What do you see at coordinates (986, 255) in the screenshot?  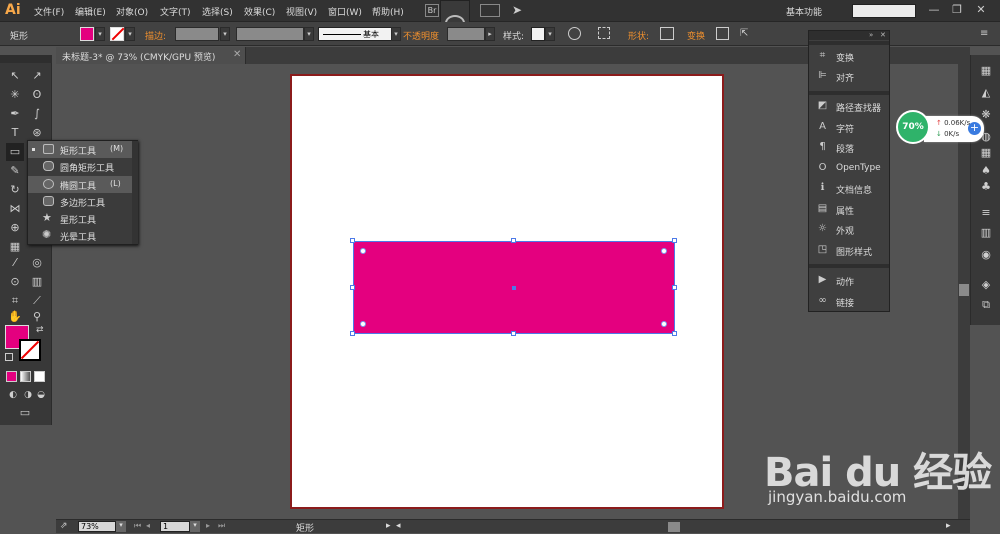 I see `transparency-panel-icon: ◉` at bounding box center [986, 255].